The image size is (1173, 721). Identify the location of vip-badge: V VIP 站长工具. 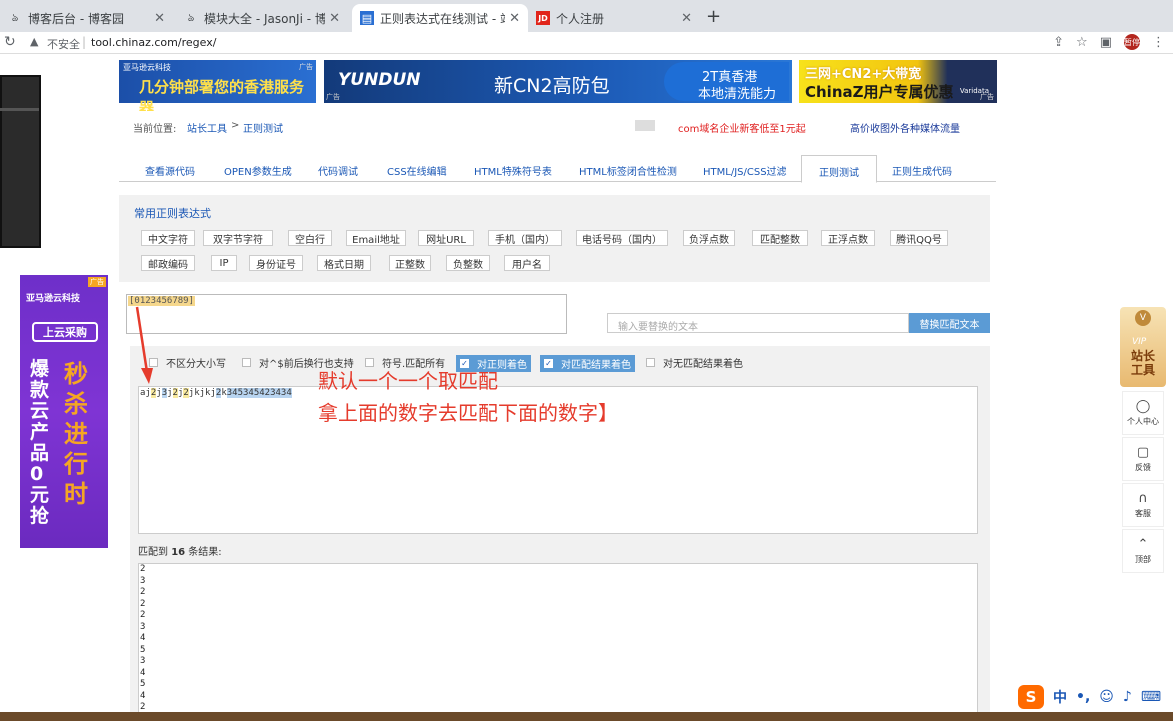
(1143, 347).